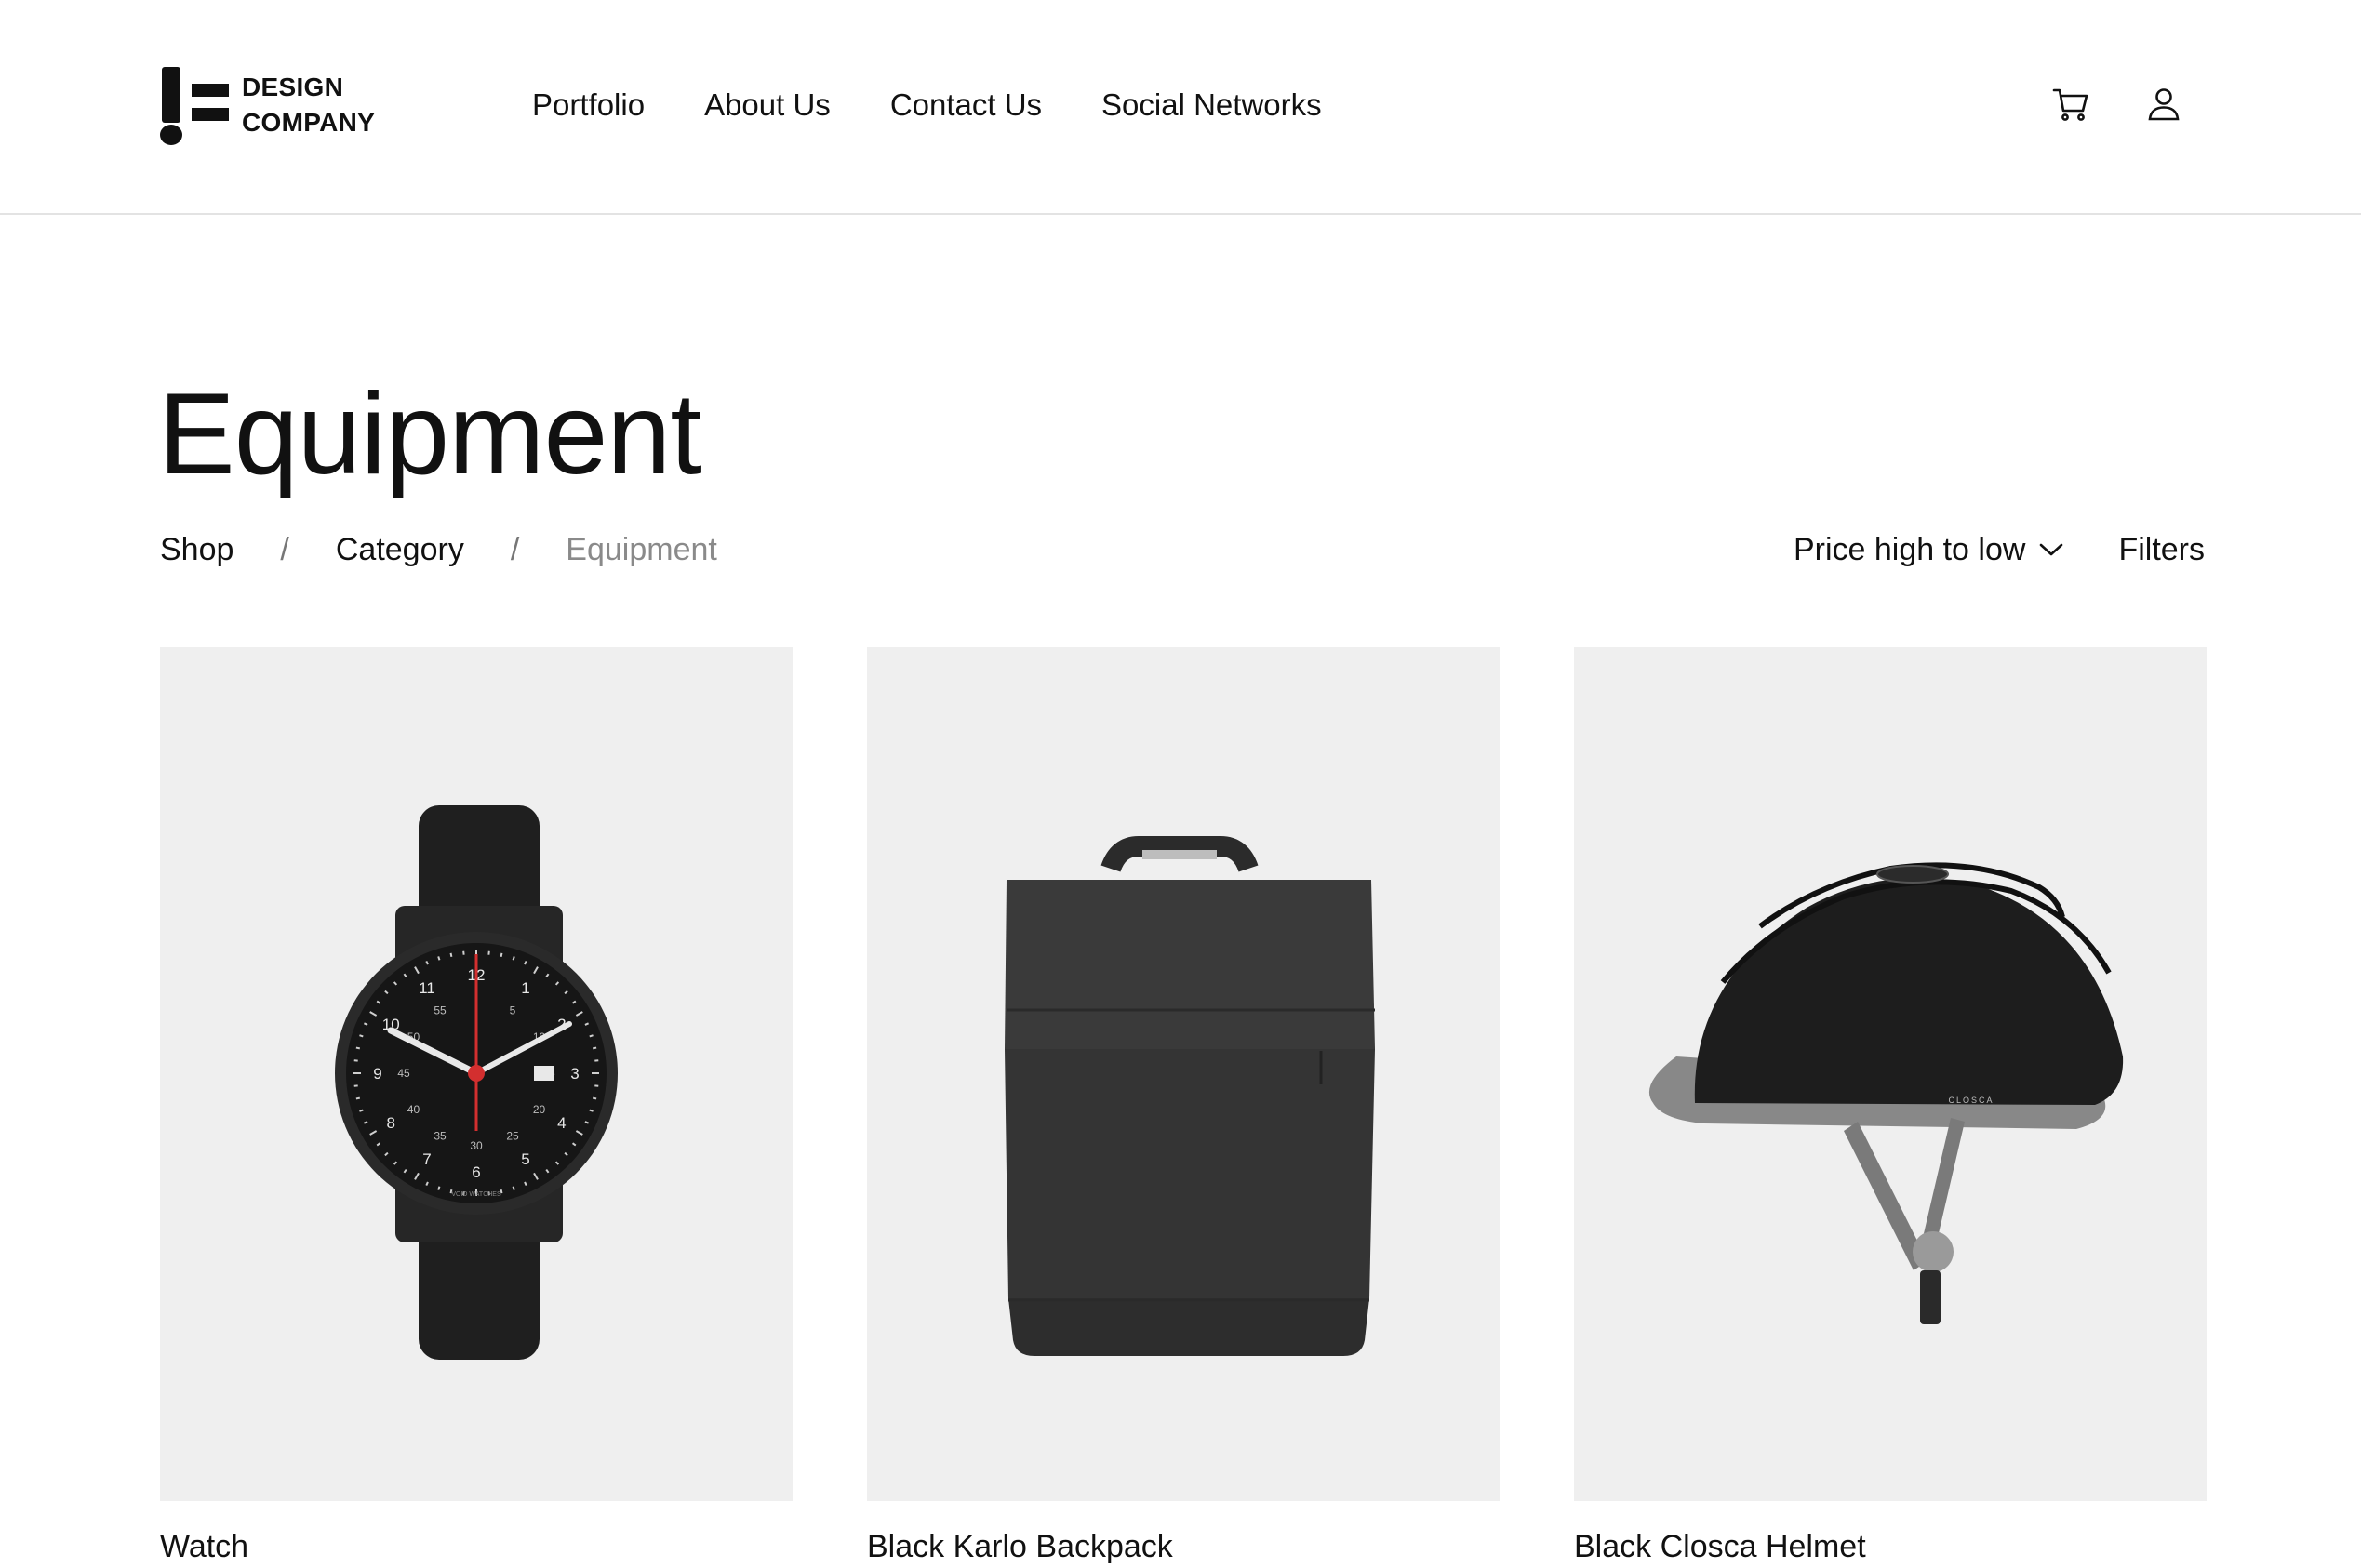 The height and width of the screenshot is (1568, 2361). What do you see at coordinates (390, 1123) in the screenshot?
I see `watch-hour-numeral: 8` at bounding box center [390, 1123].